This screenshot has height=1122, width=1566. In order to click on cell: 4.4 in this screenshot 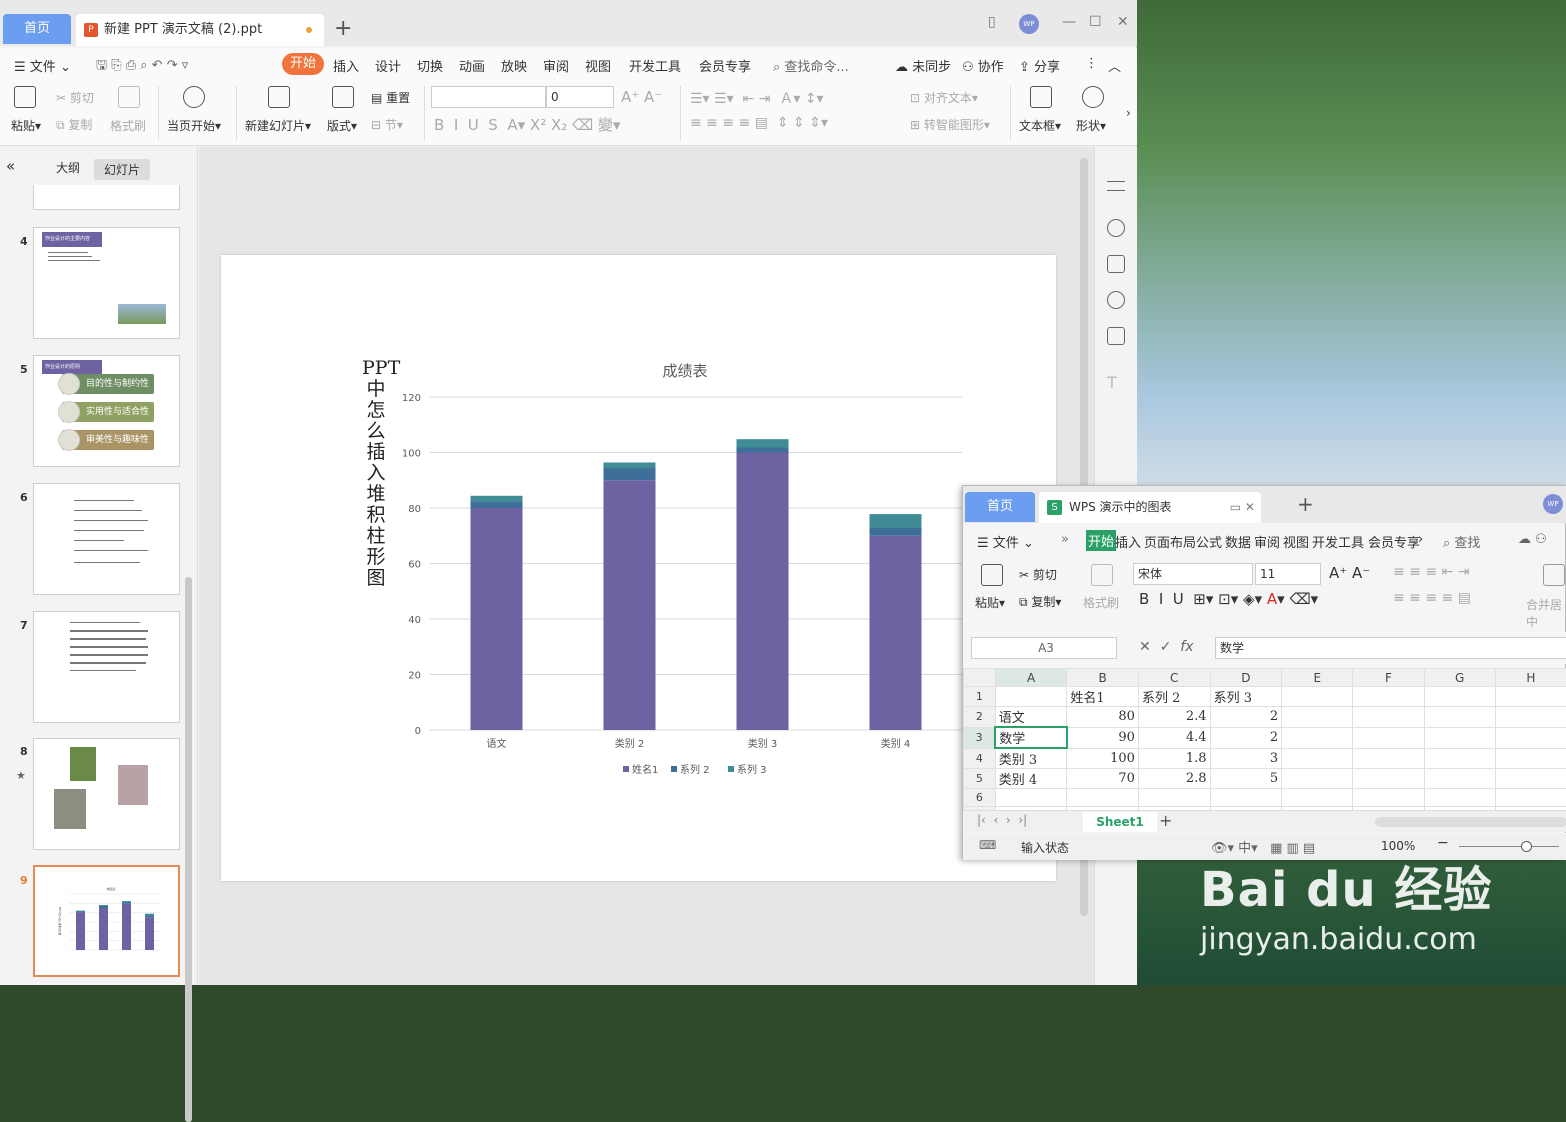, I will do `click(1174, 737)`.